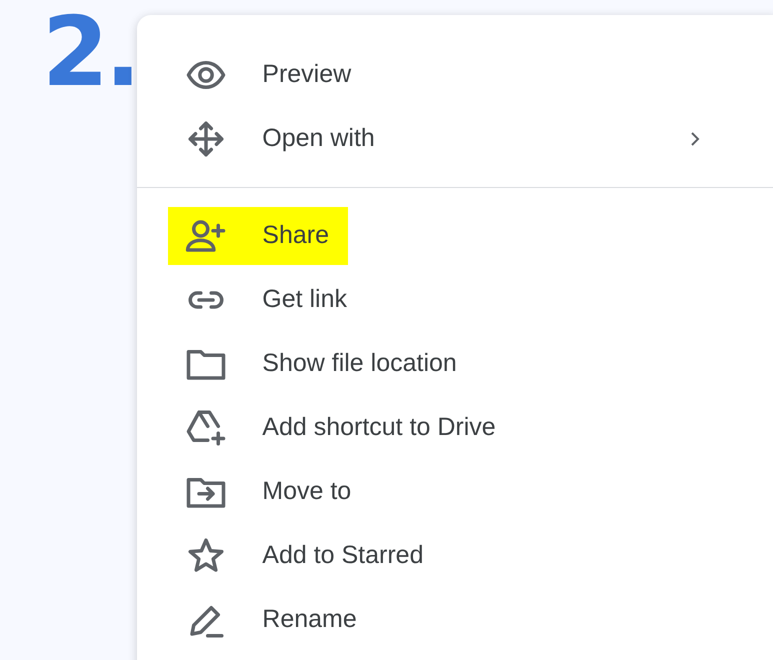 This screenshot has width=773, height=660. What do you see at coordinates (258, 236) in the screenshot?
I see `menu-item: Share` at bounding box center [258, 236].